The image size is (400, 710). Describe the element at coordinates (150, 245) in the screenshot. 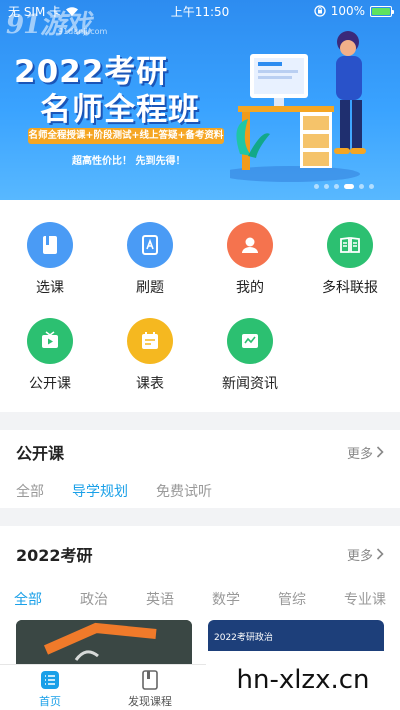

I see `exercise-book-icon` at that location.